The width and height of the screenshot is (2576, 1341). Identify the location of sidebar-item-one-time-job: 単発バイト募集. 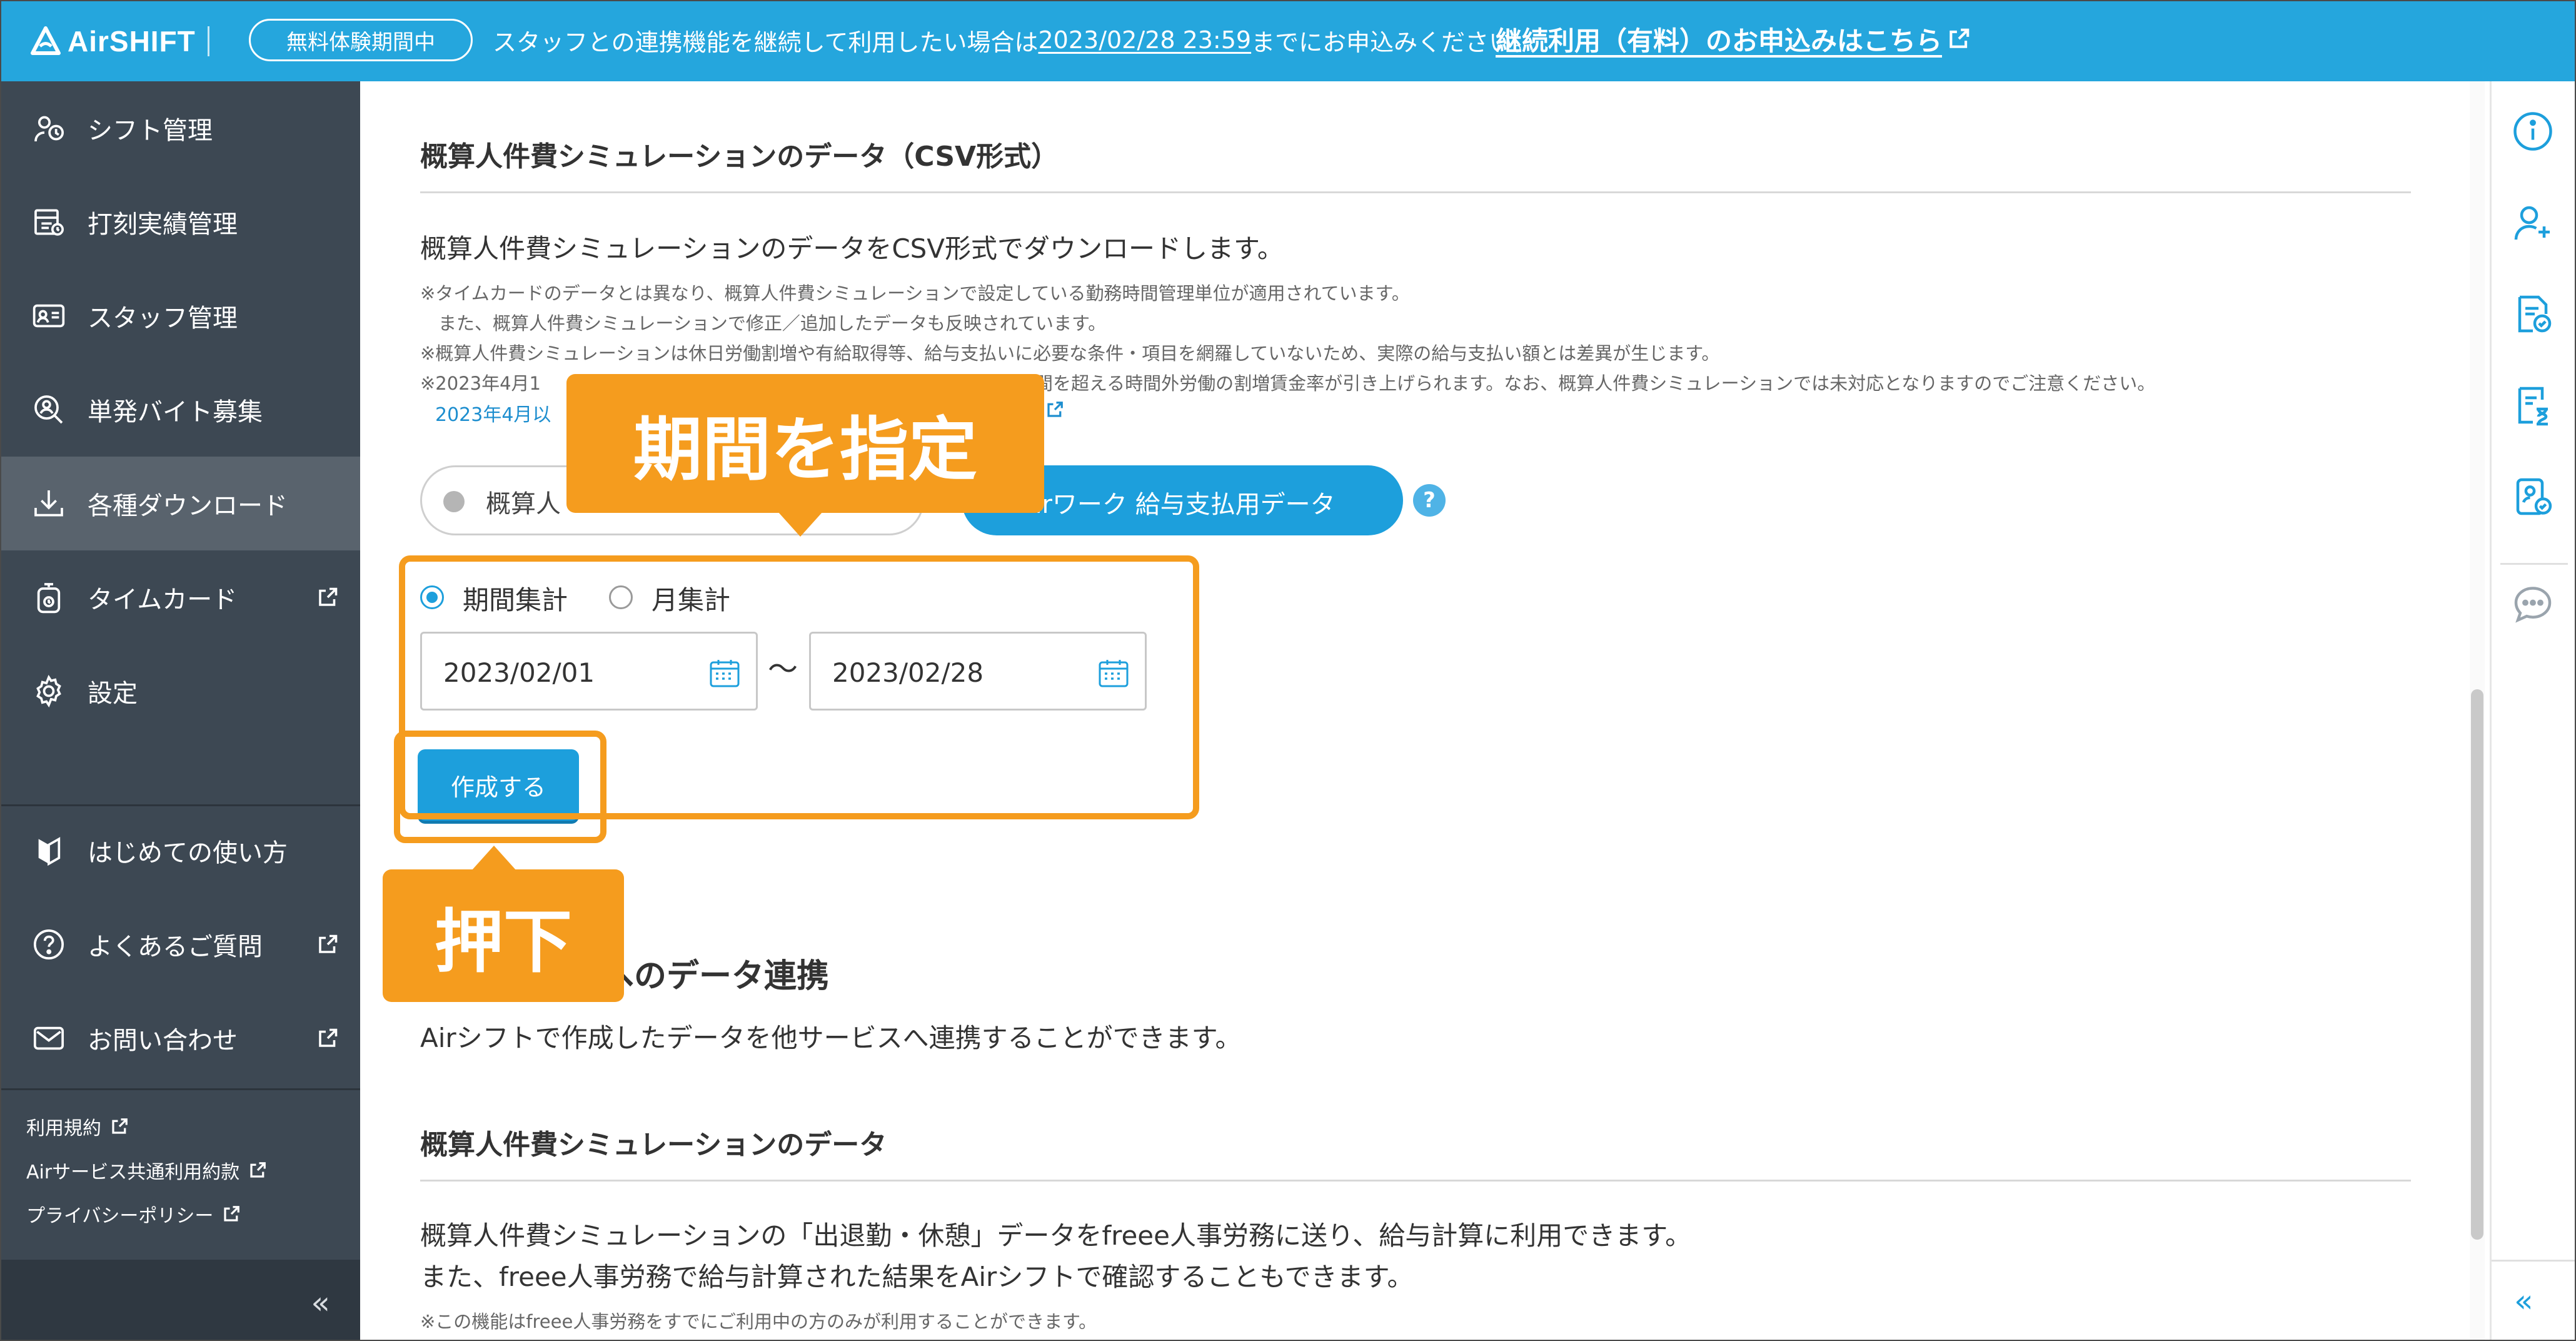
(180, 410).